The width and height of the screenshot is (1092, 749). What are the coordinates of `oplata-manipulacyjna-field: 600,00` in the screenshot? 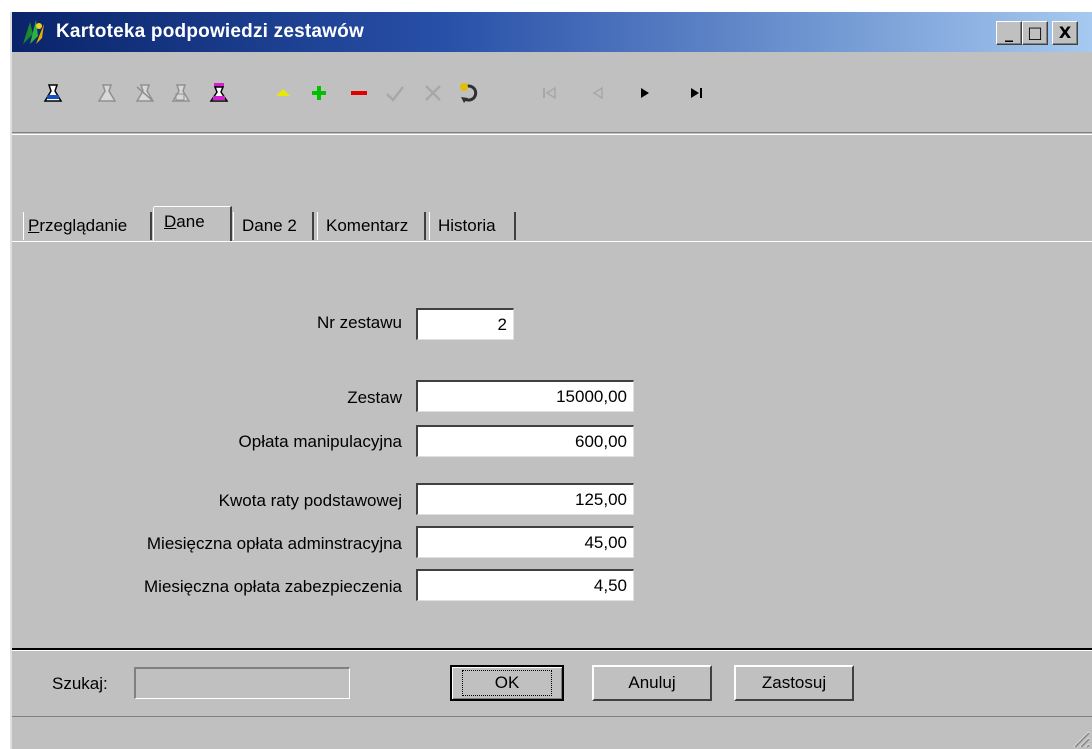 It's located at (525, 441).